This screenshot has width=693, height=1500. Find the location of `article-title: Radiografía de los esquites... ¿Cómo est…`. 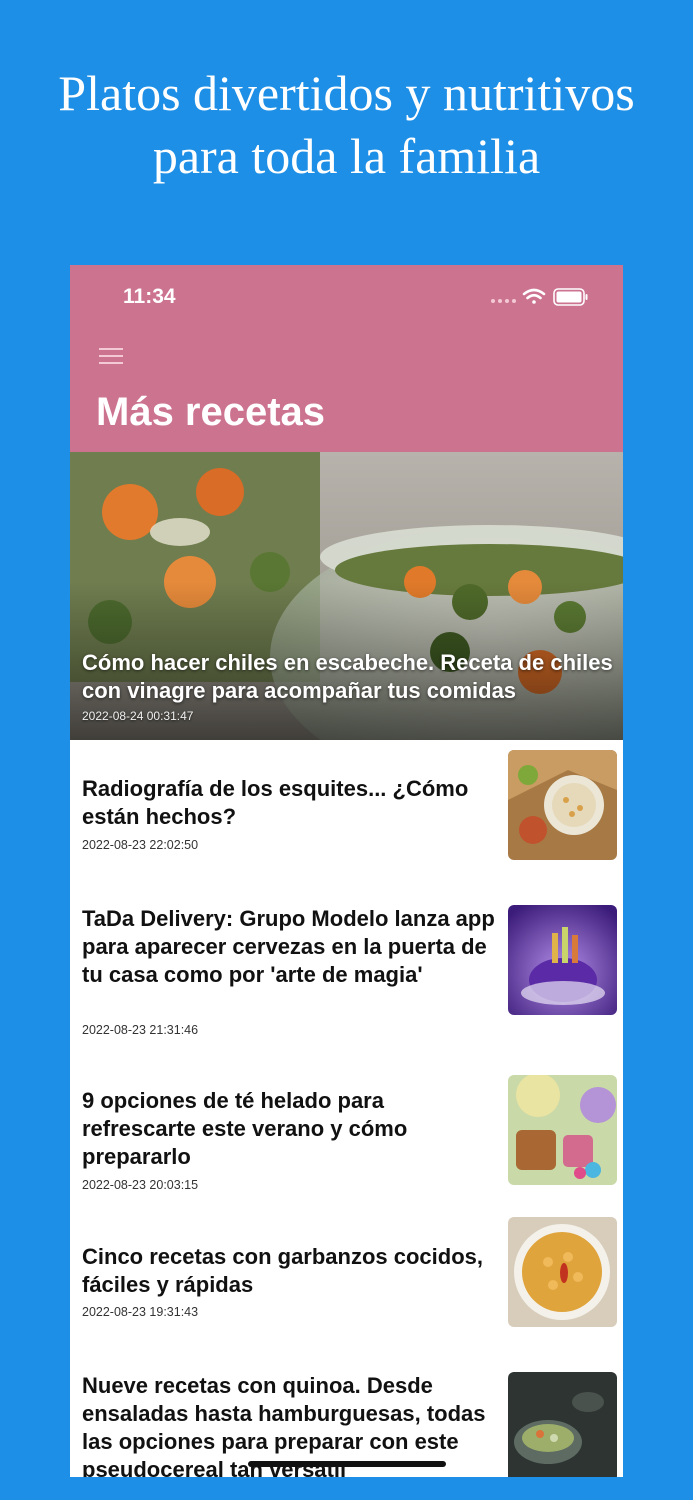

article-title: Radiografía de los esquites... ¿Cómo est… is located at coordinates (275, 802).